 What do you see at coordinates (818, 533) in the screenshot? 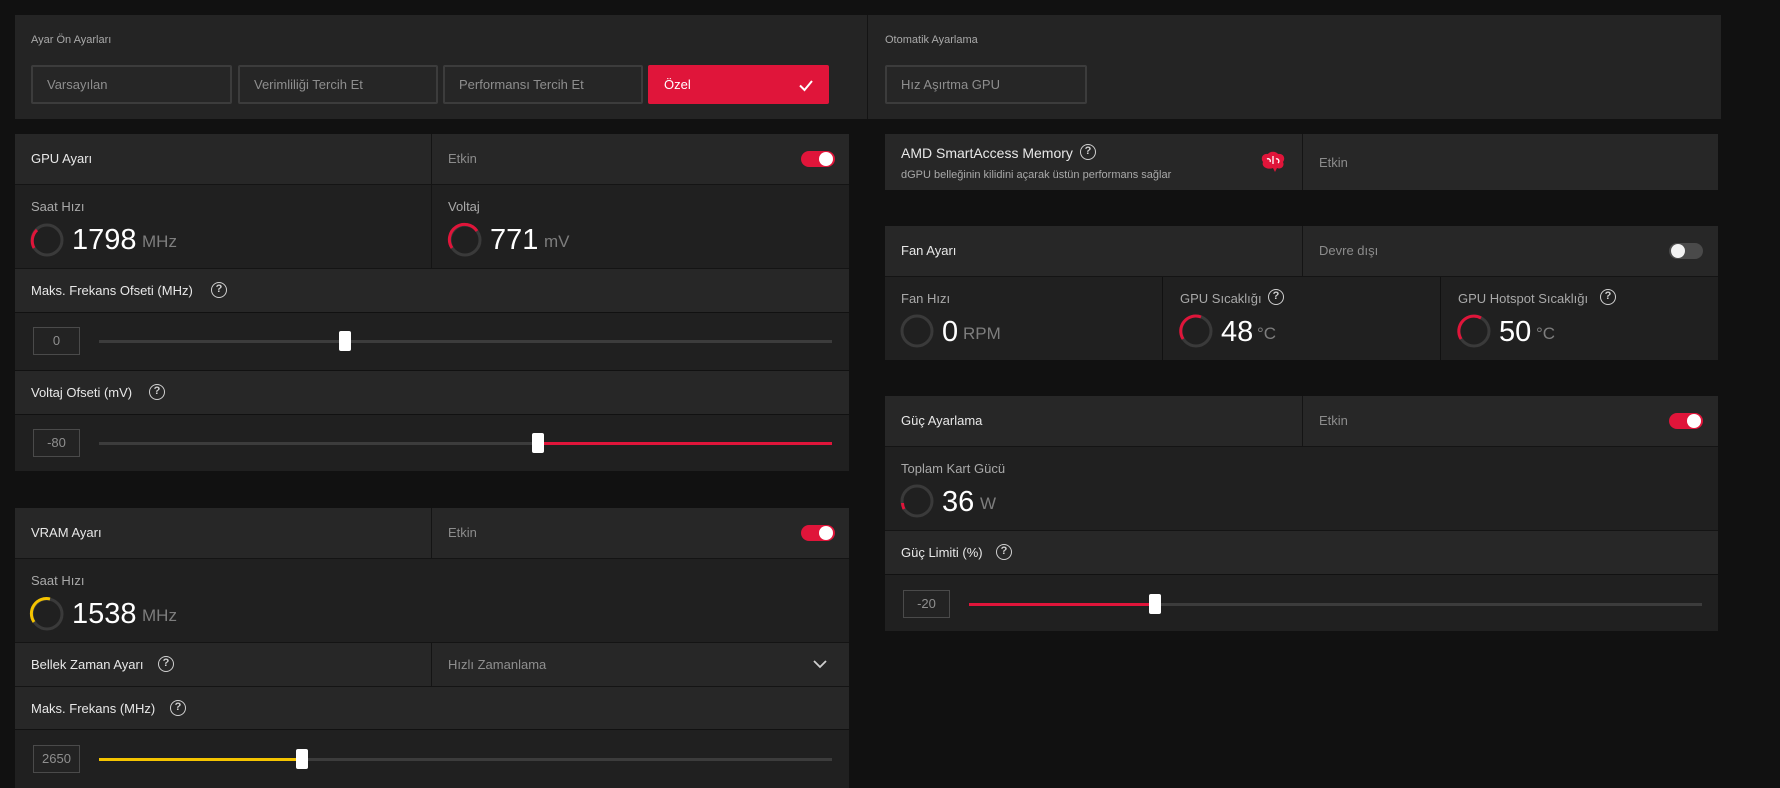
I see `vram-tuning-toggle` at bounding box center [818, 533].